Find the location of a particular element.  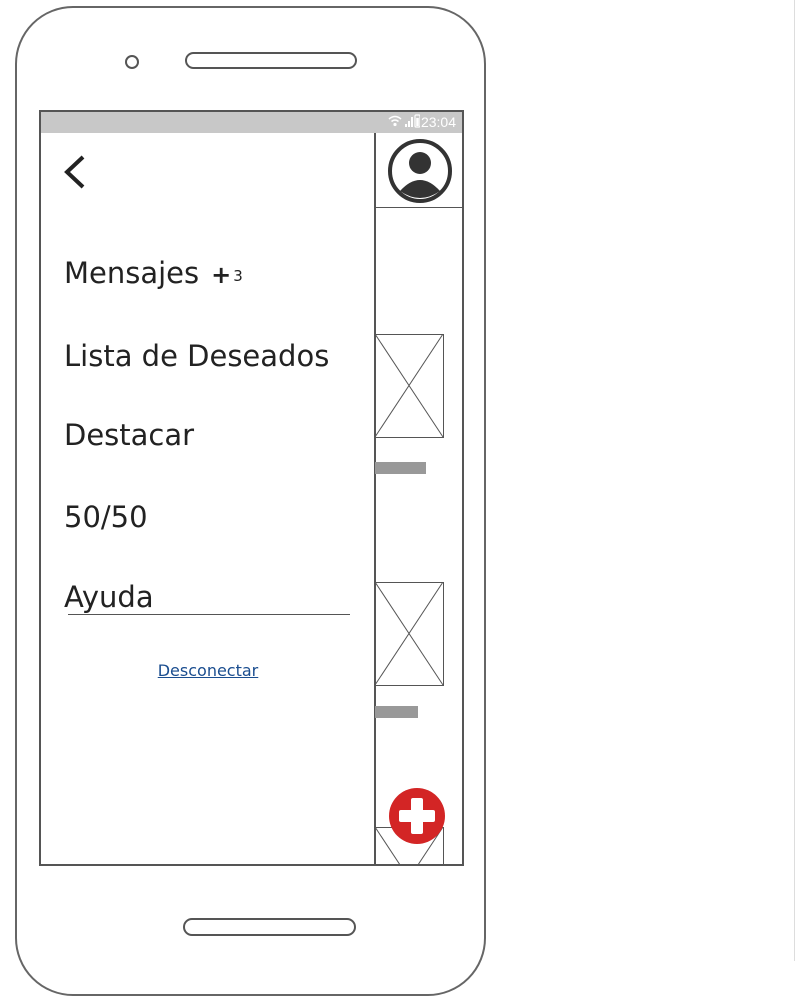

camera-icon is located at coordinates (132, 62).